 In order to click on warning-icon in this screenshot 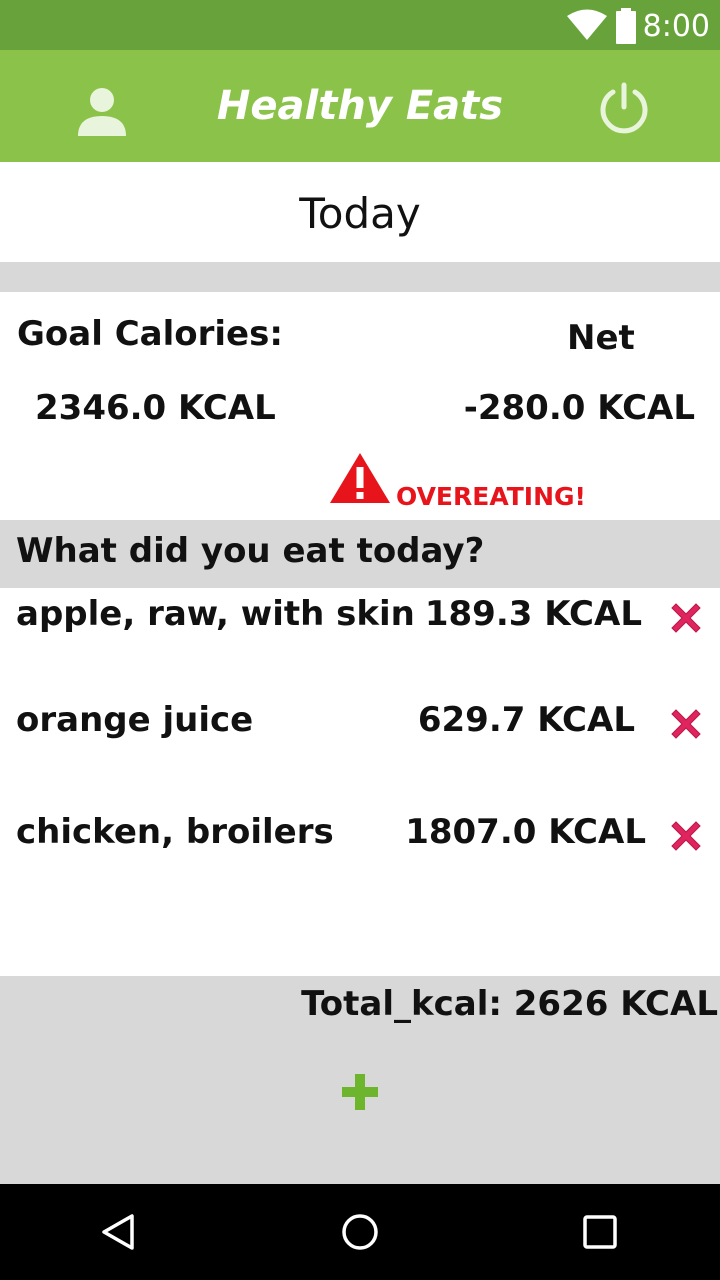, I will do `click(360, 478)`.